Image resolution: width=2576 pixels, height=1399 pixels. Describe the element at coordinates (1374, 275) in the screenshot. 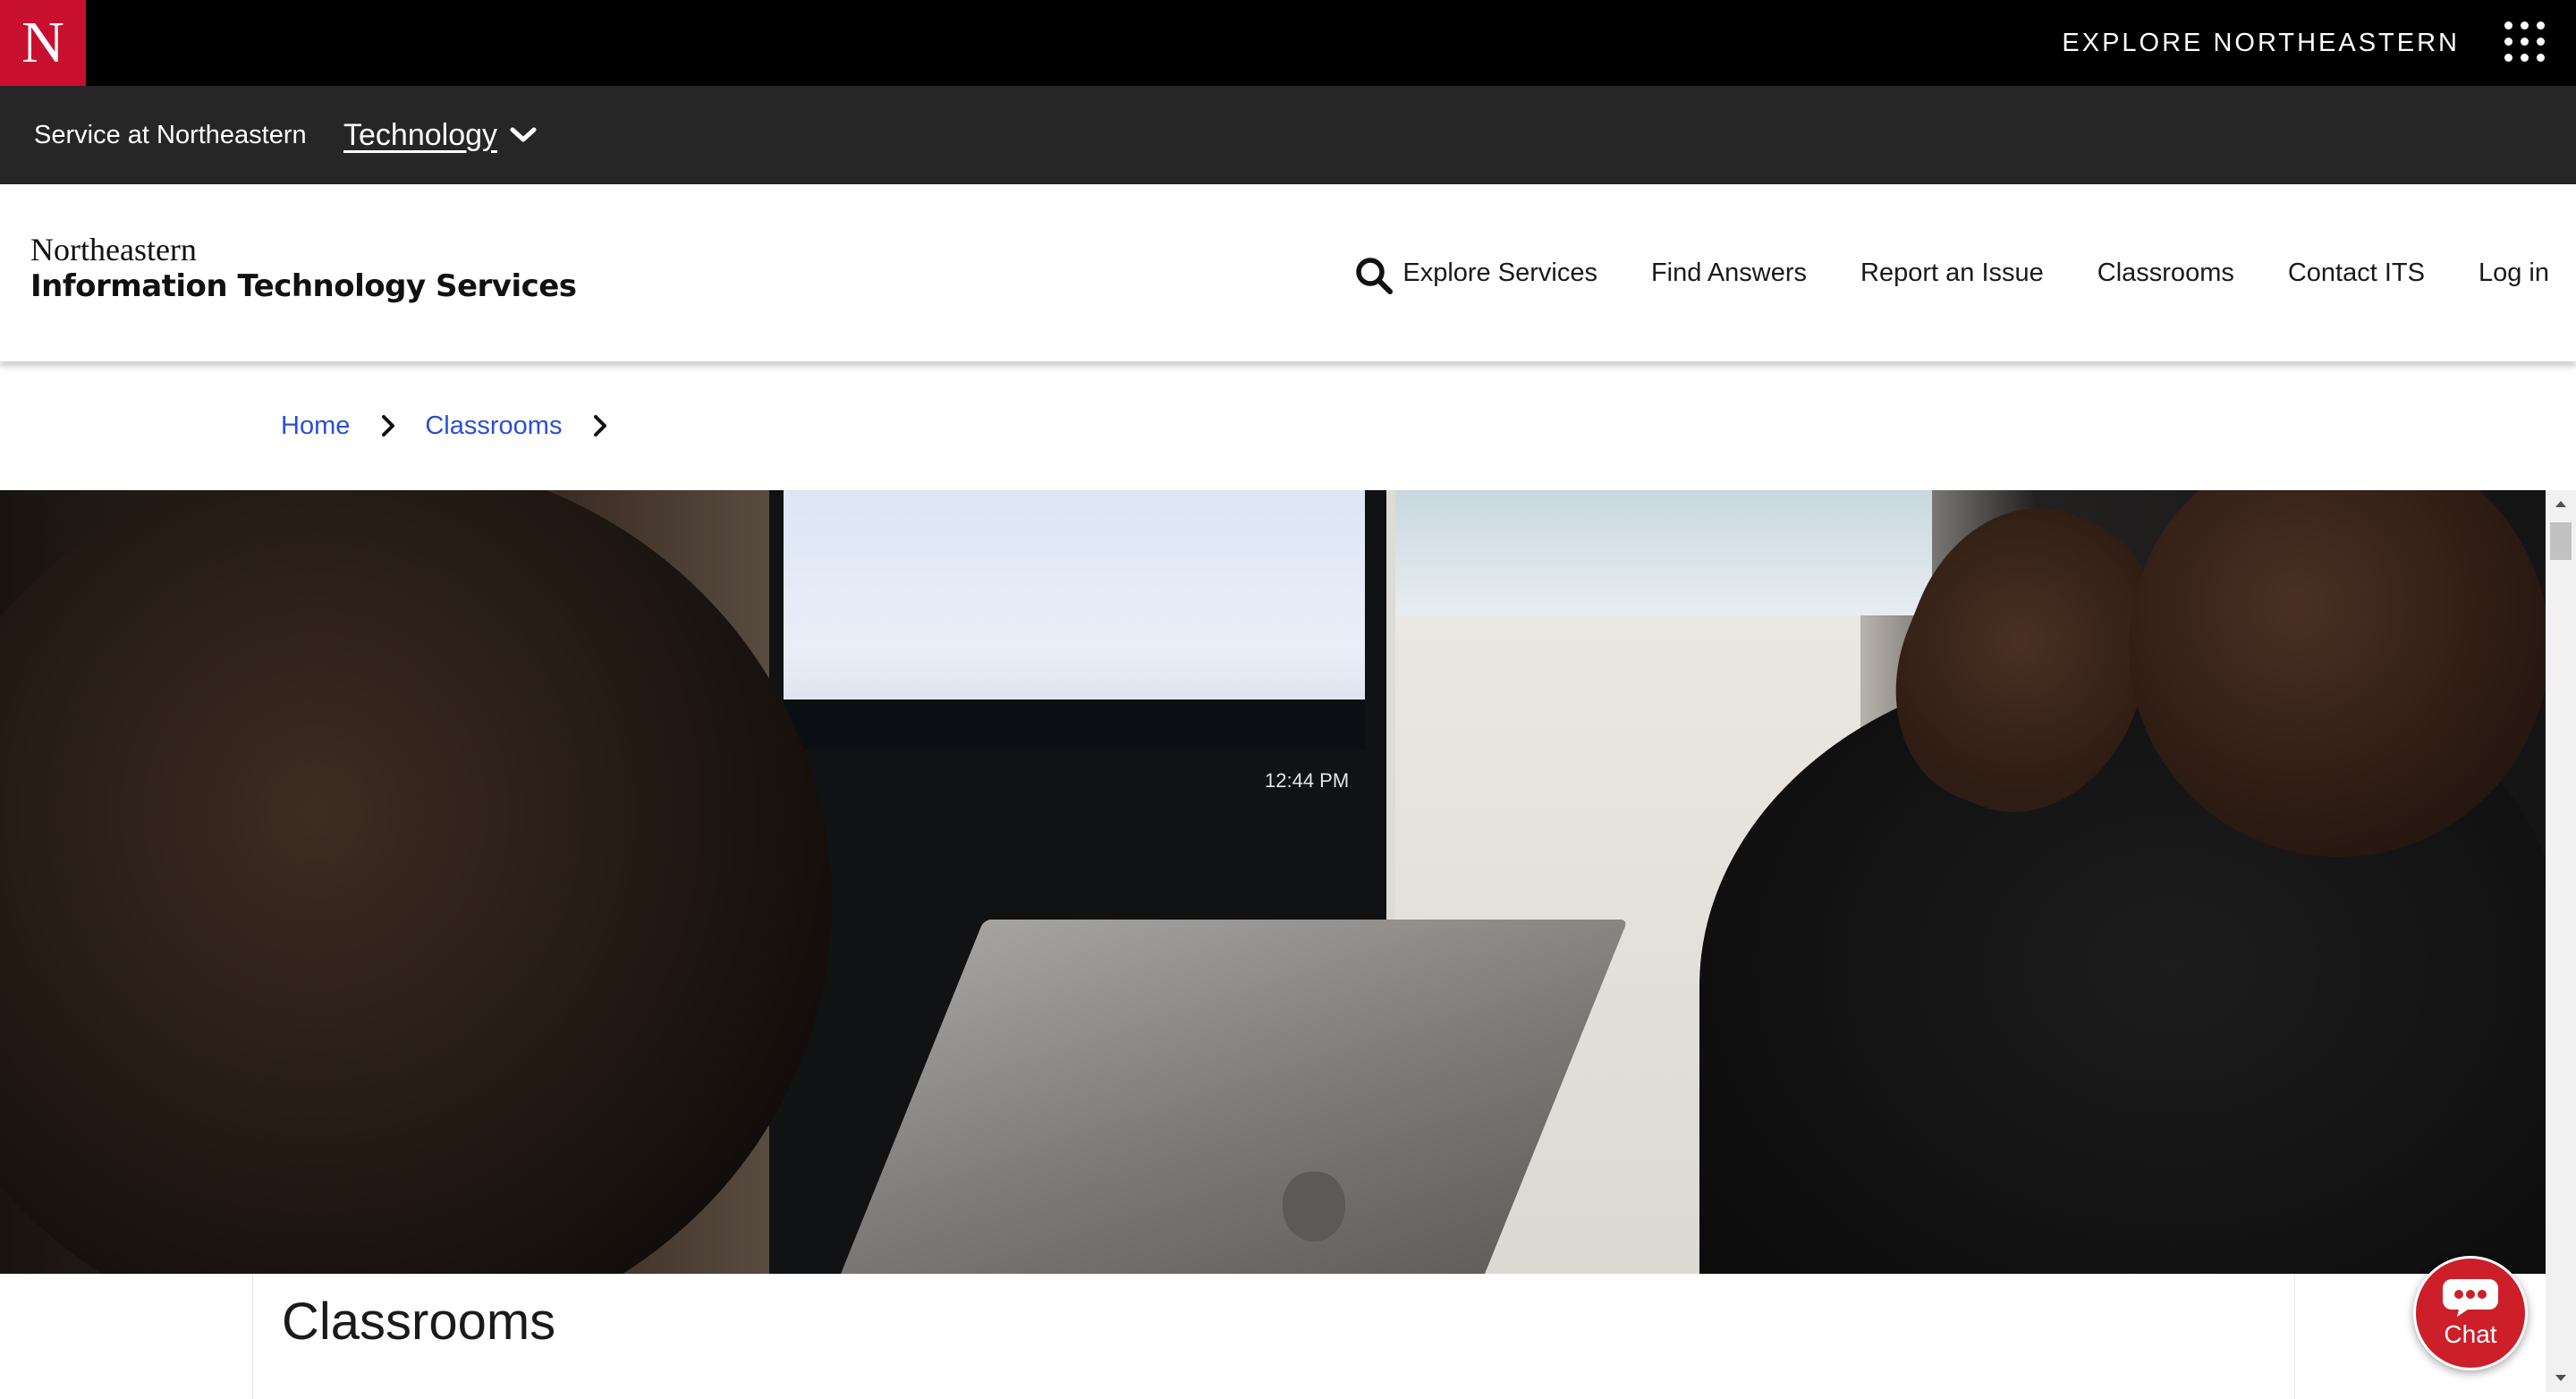

I see `search-icon` at that location.